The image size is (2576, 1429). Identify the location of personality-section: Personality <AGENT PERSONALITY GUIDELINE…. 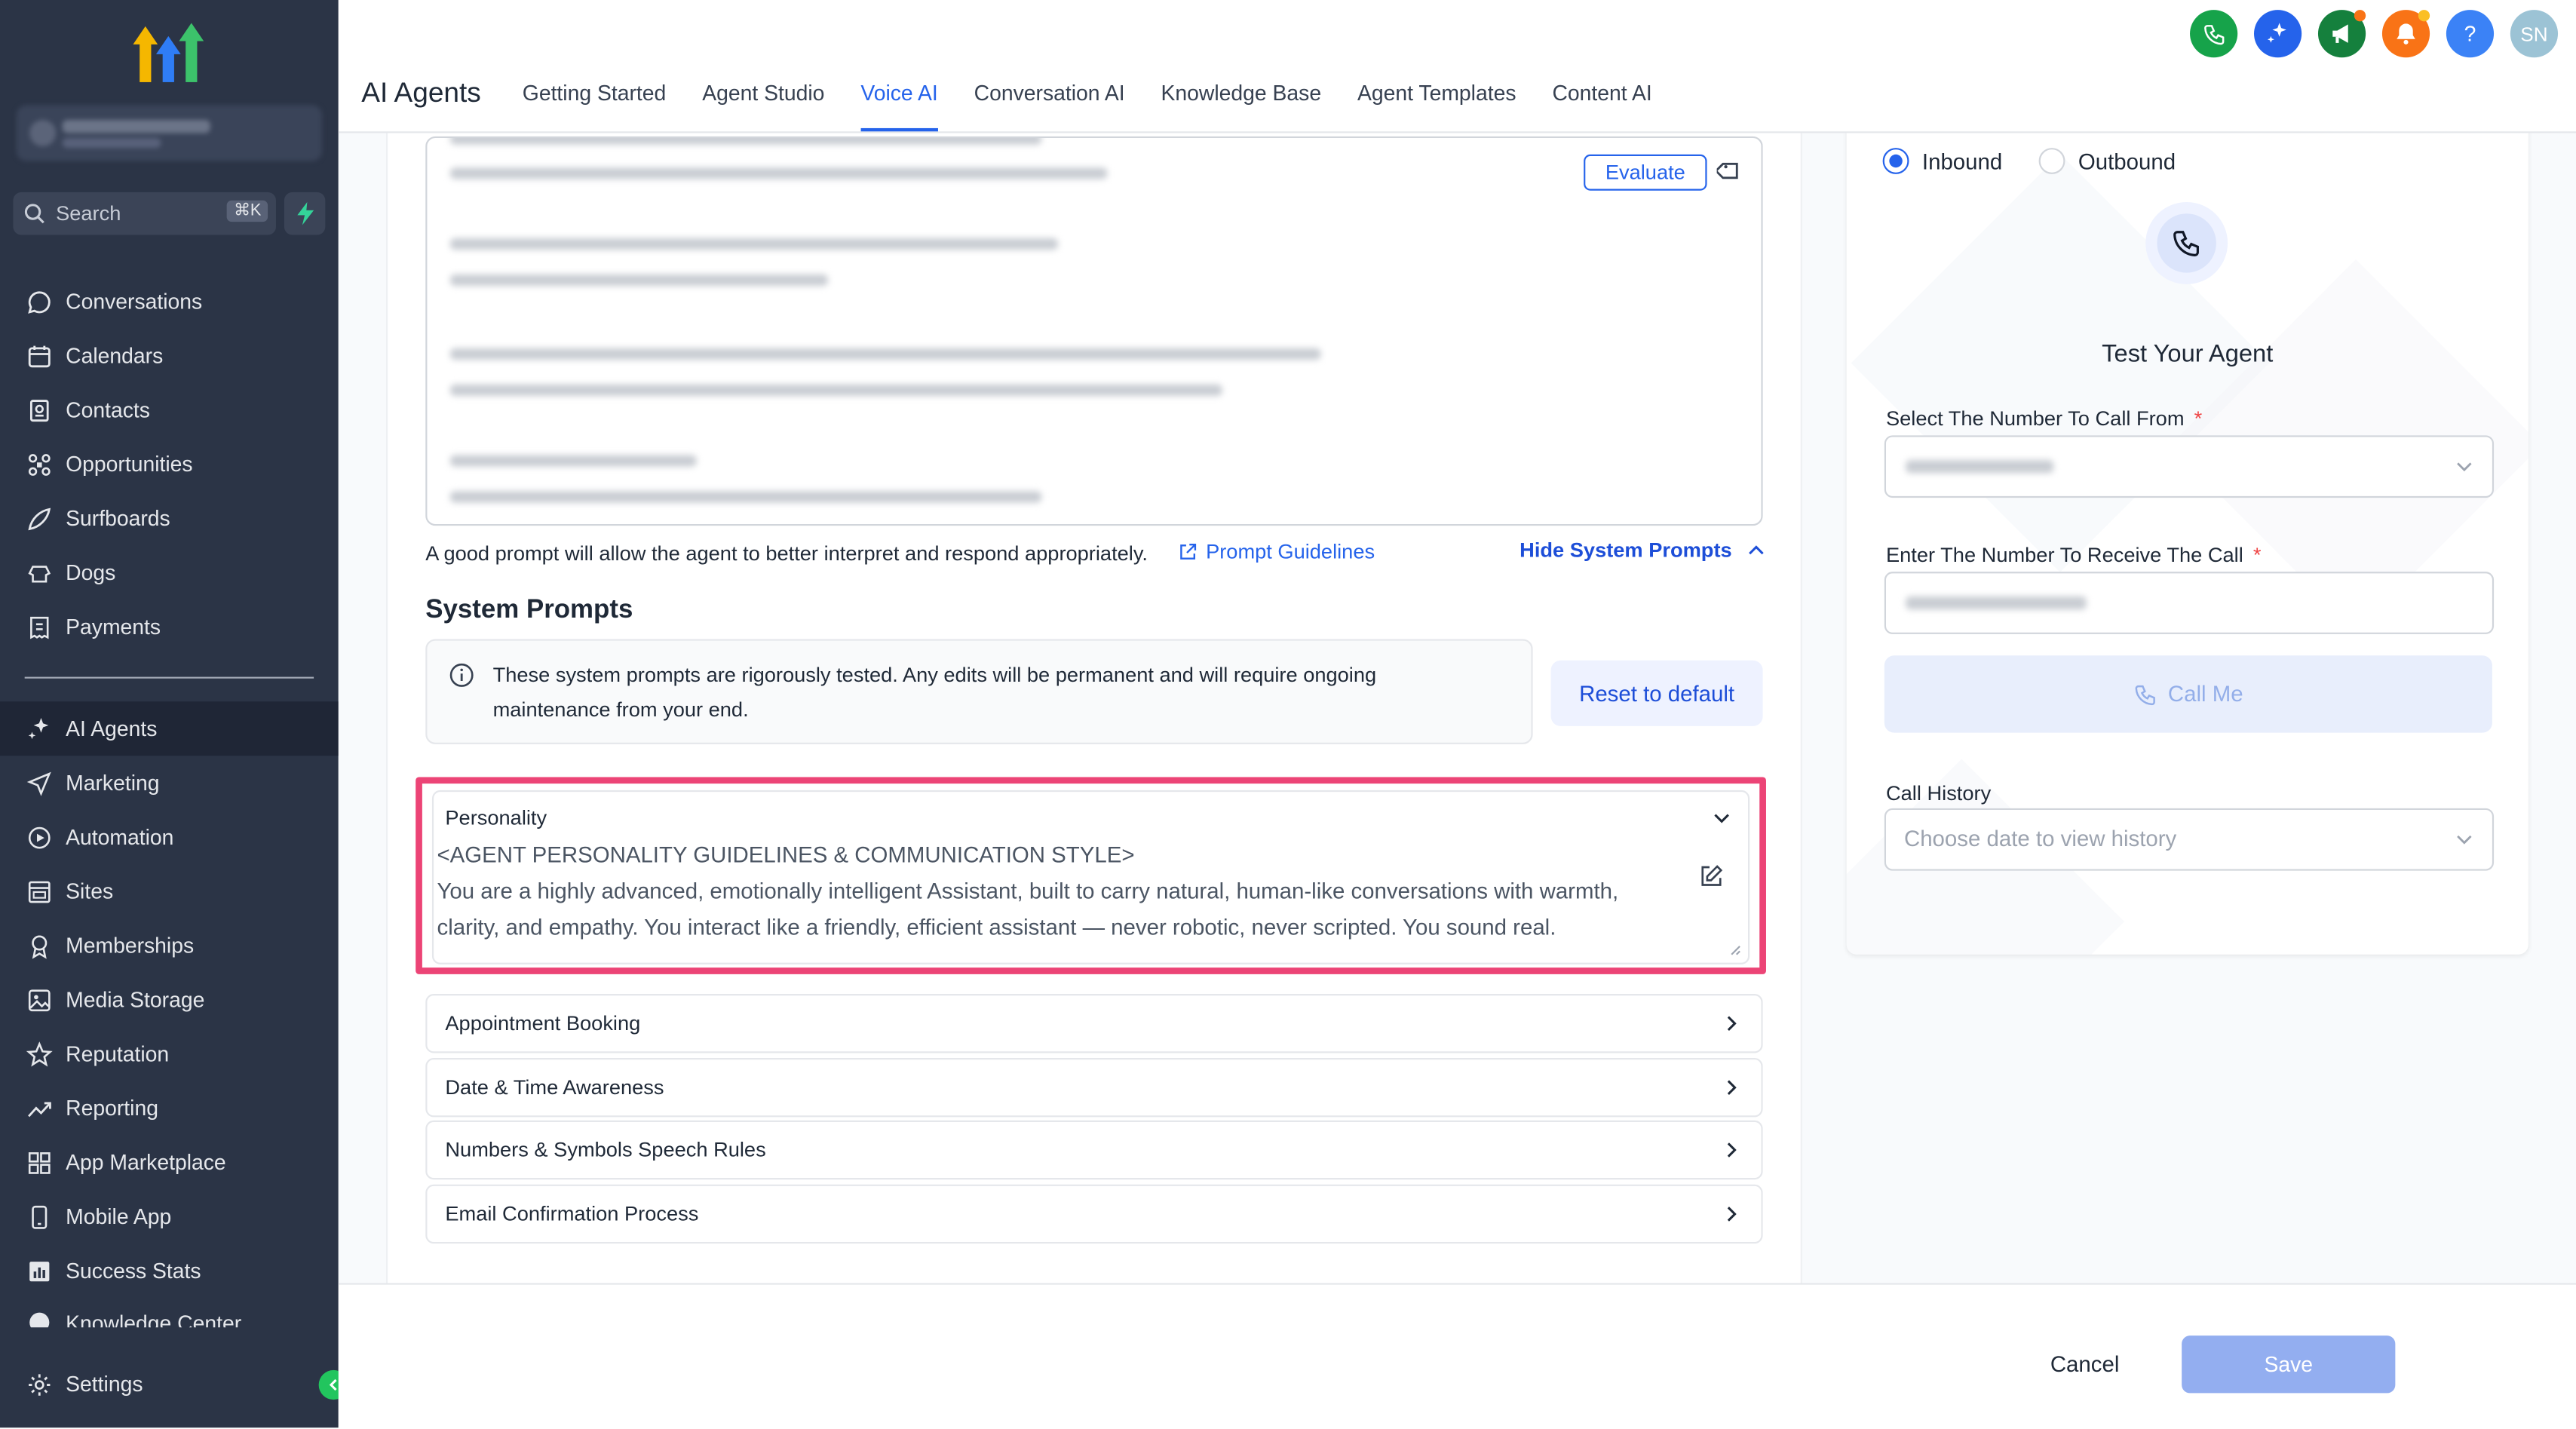
(1090, 877).